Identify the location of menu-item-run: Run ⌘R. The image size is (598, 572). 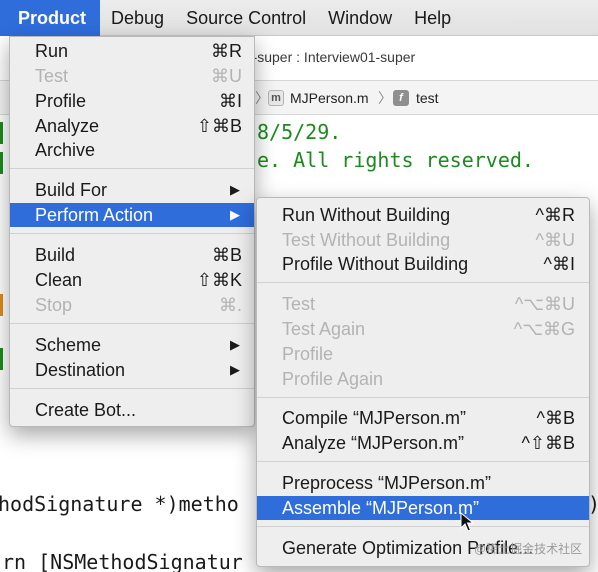
(132, 51).